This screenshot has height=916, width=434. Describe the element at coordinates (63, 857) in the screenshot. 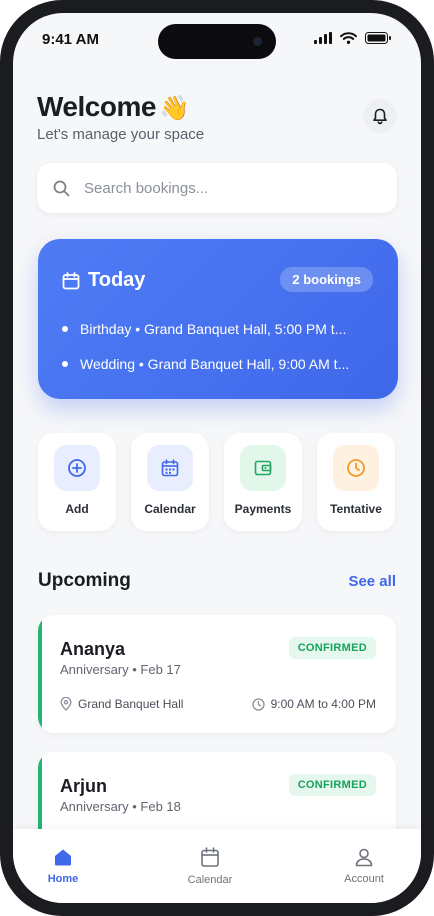

I see `home-icon` at that location.